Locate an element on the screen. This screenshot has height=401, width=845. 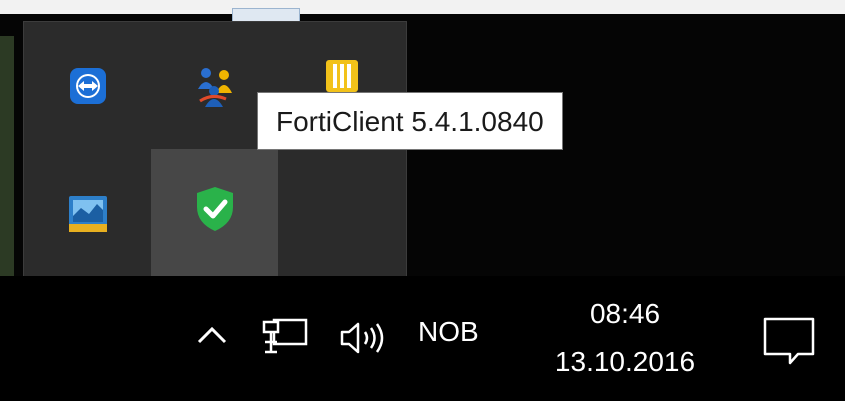
tray-tooltip: FortiClient 5.4.1.0840 is located at coordinates (410, 121).